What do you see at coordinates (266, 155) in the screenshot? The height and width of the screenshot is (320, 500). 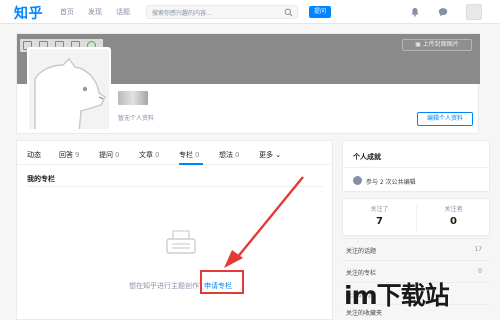 I see `tab-label: 更多` at bounding box center [266, 155].